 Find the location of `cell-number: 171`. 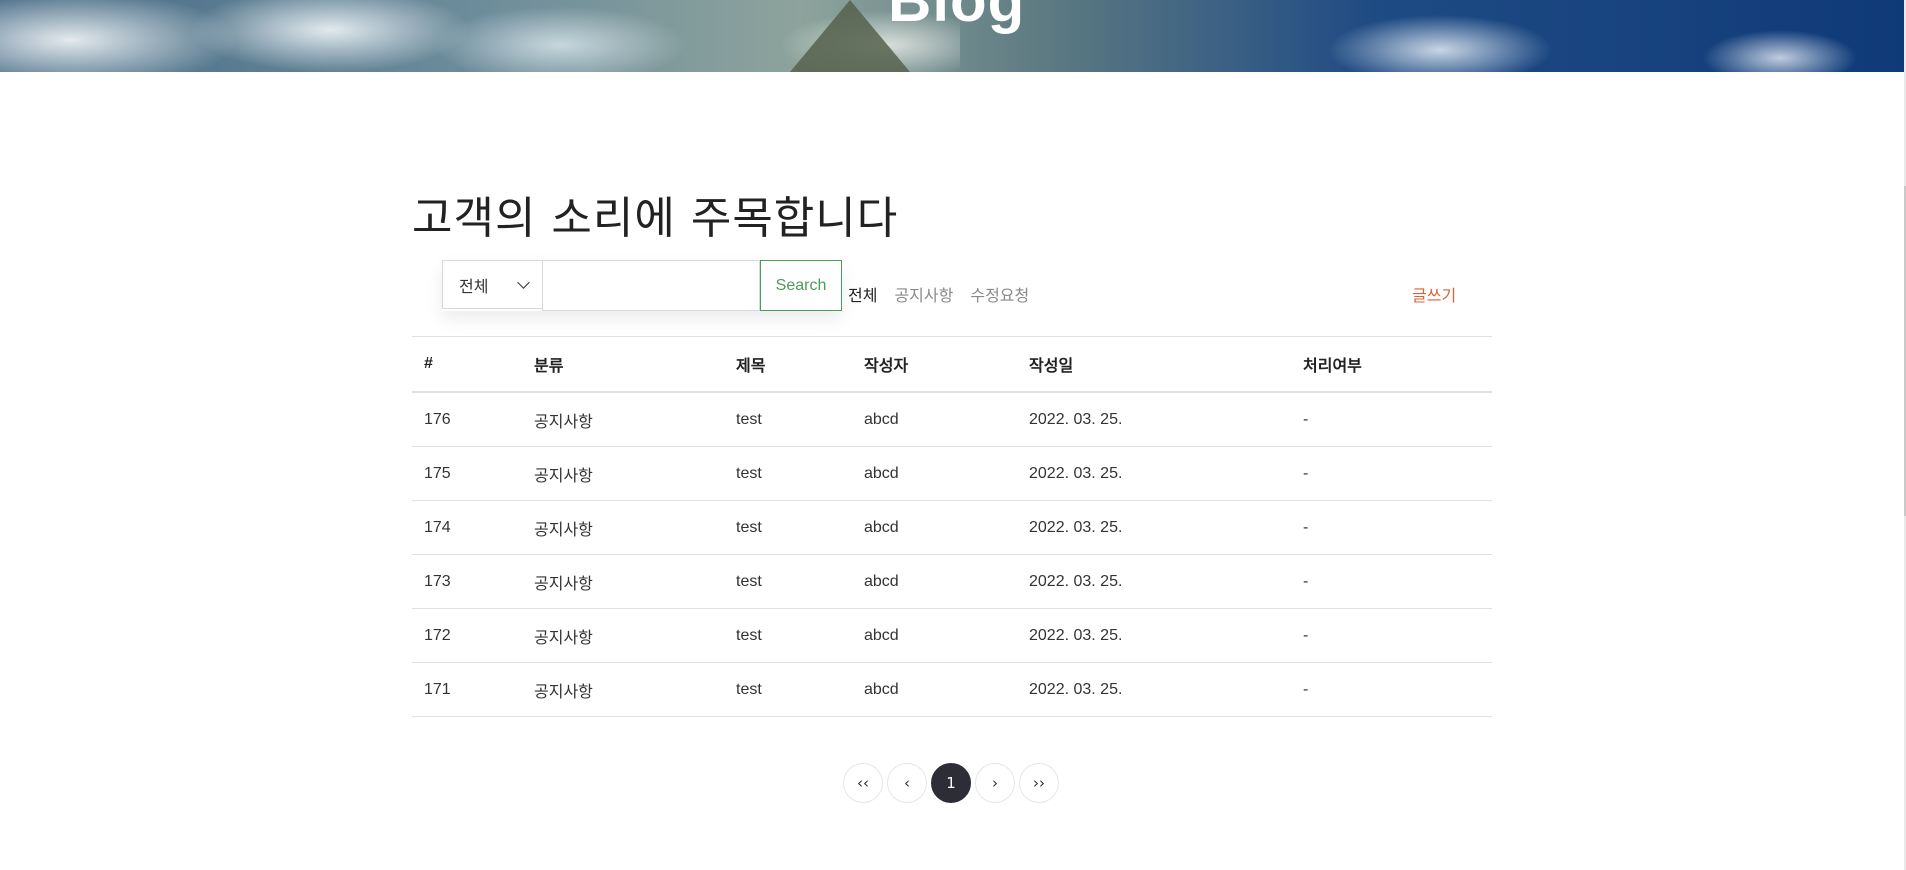

cell-number: 171 is located at coordinates (467, 689).